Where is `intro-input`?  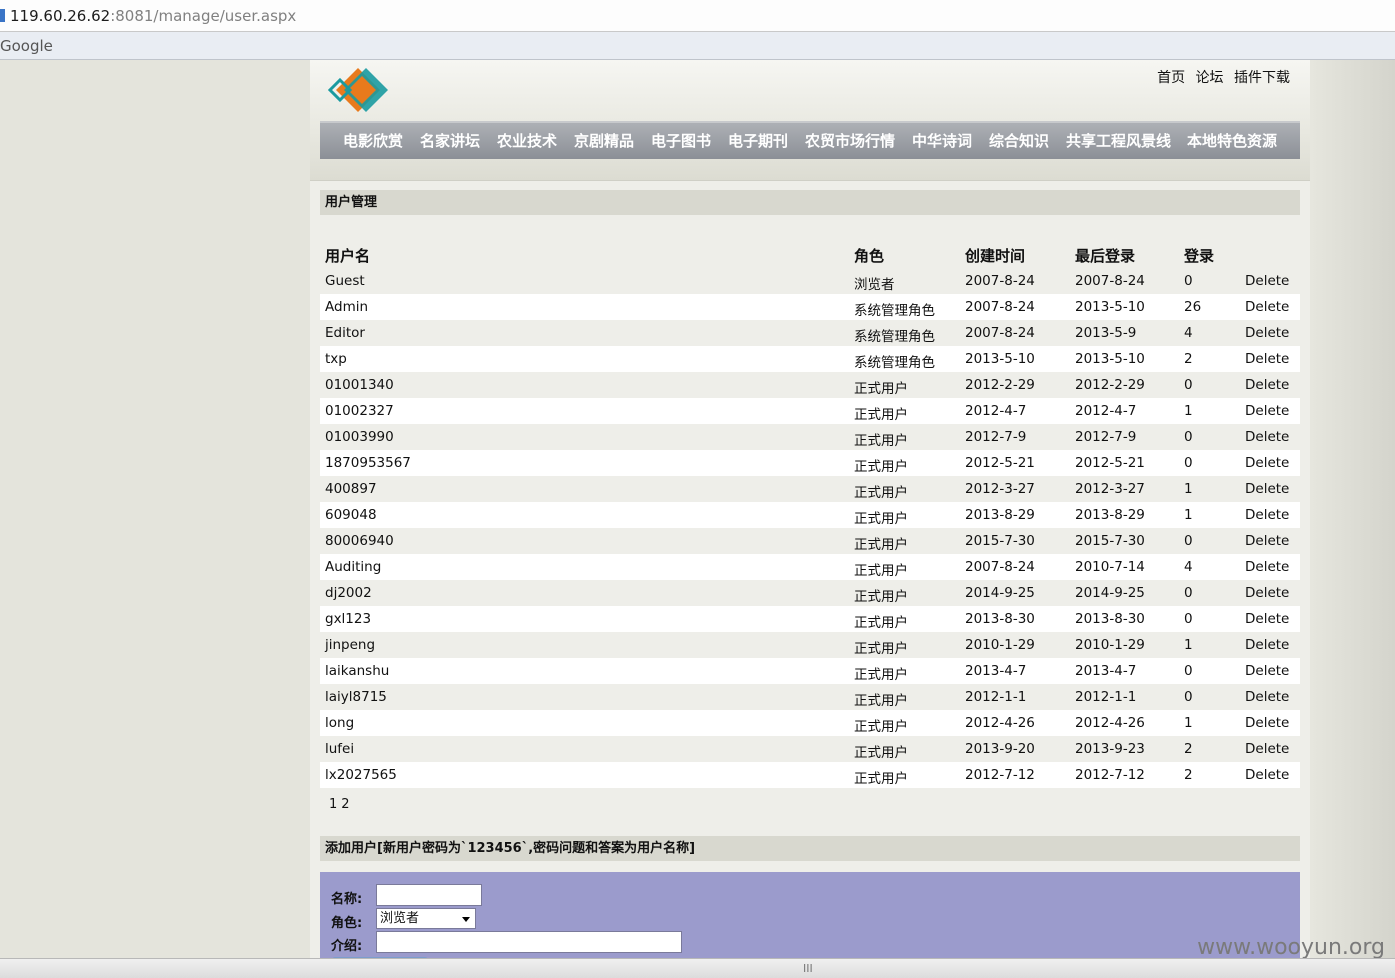 intro-input is located at coordinates (529, 942).